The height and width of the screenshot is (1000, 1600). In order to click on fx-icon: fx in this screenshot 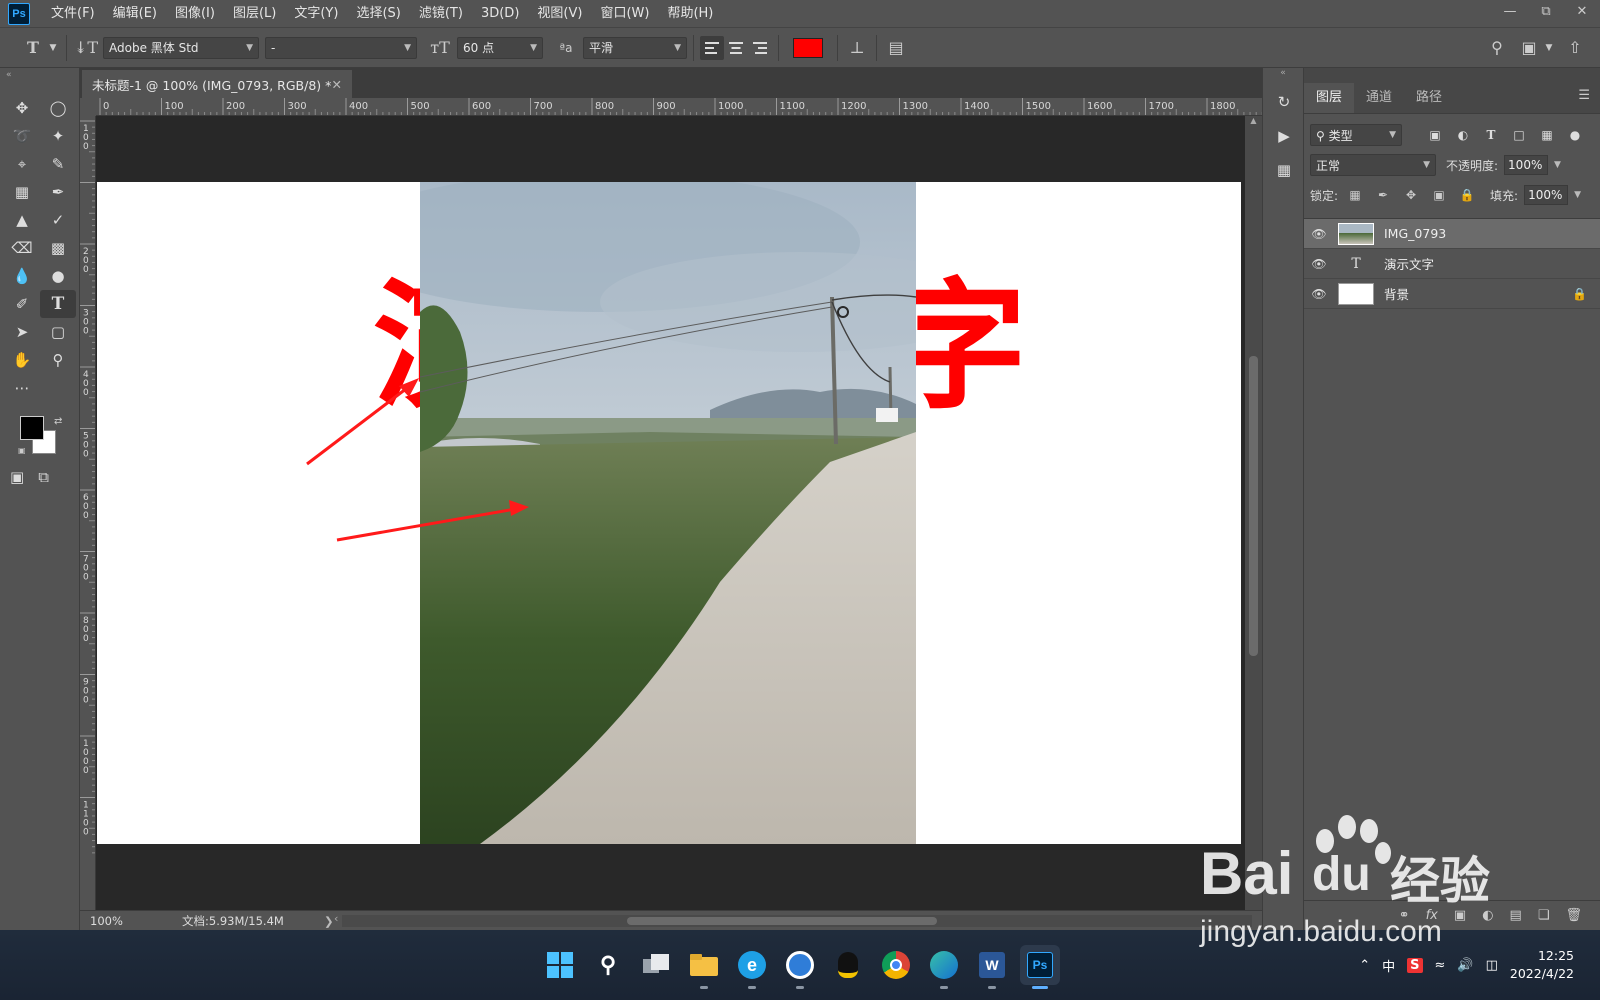, I will do `click(1432, 915)`.